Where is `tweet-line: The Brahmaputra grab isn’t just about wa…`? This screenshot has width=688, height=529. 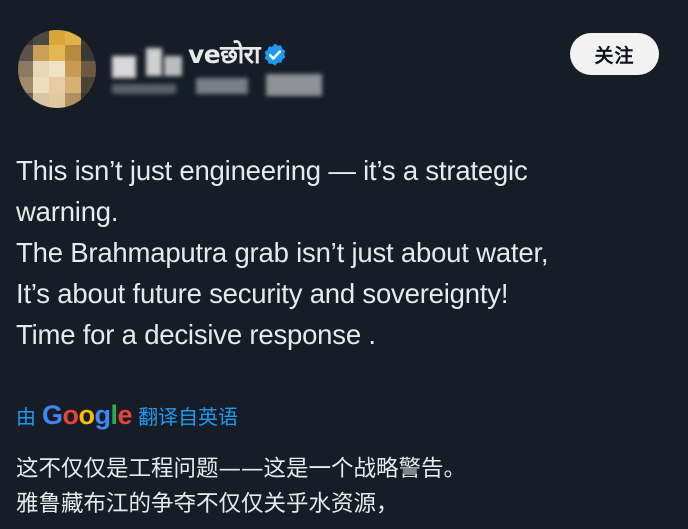 tweet-line: The Brahmaputra grab isn’t just about wa… is located at coordinates (282, 252).